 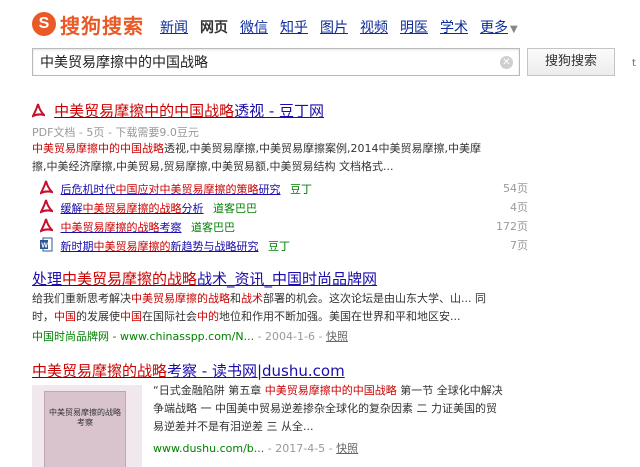 What do you see at coordinates (634, 63) in the screenshot?
I see `side-edge-text: t` at bounding box center [634, 63].